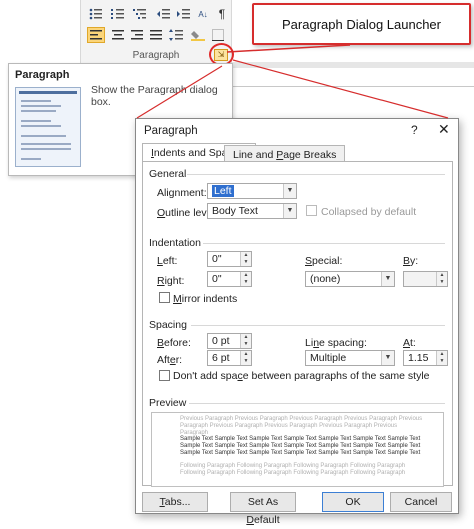 Image resolution: width=474 pixels, height=529 pixels. What do you see at coordinates (229, 279) in the screenshot?
I see `right-indent-input: 0" ▲ ▼` at bounding box center [229, 279].